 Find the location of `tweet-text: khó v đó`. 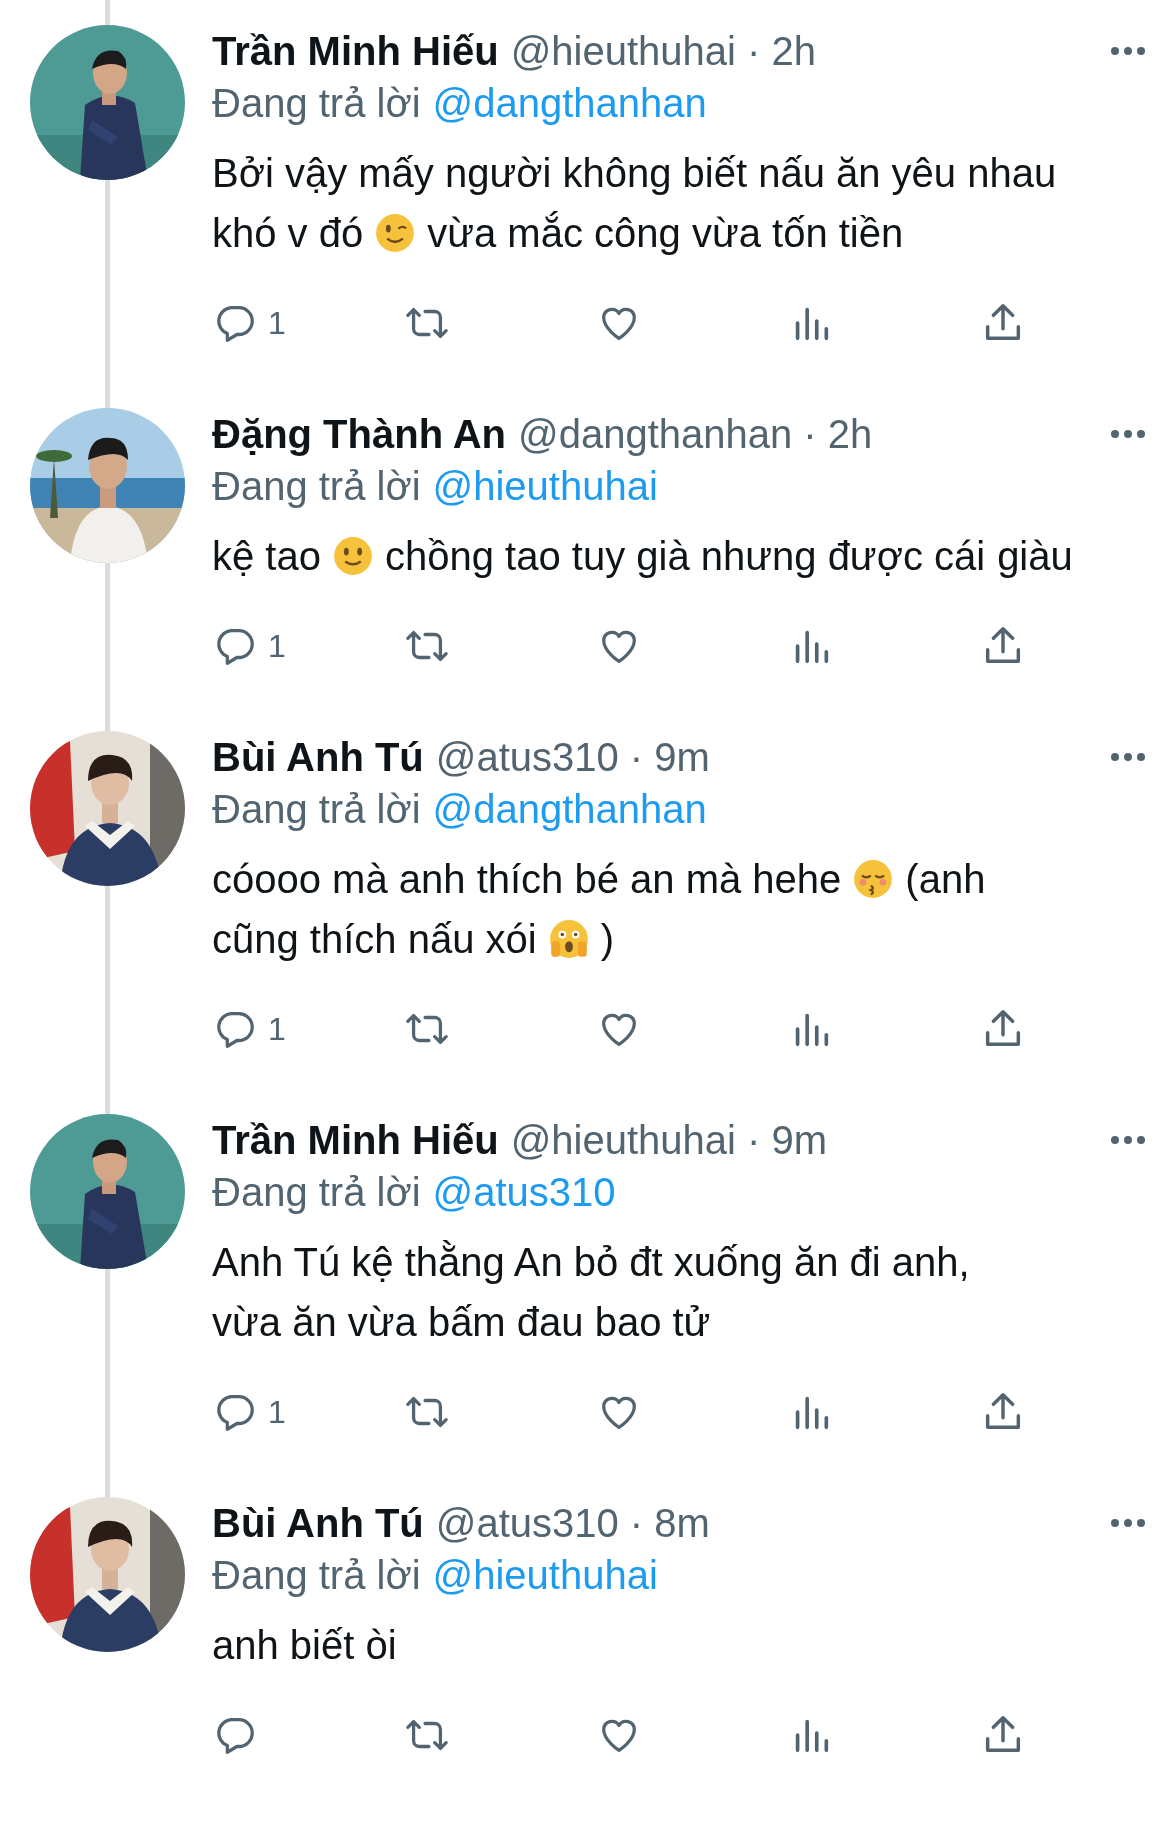

tweet-text: khó v đó is located at coordinates (288, 233).